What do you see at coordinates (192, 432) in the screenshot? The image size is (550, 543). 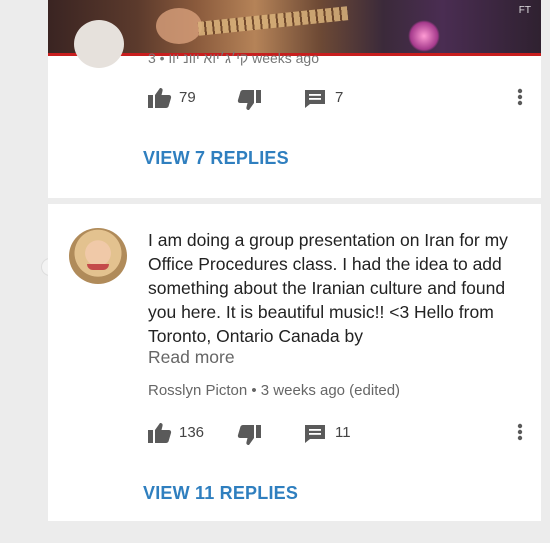 I see `like-count: 136` at bounding box center [192, 432].